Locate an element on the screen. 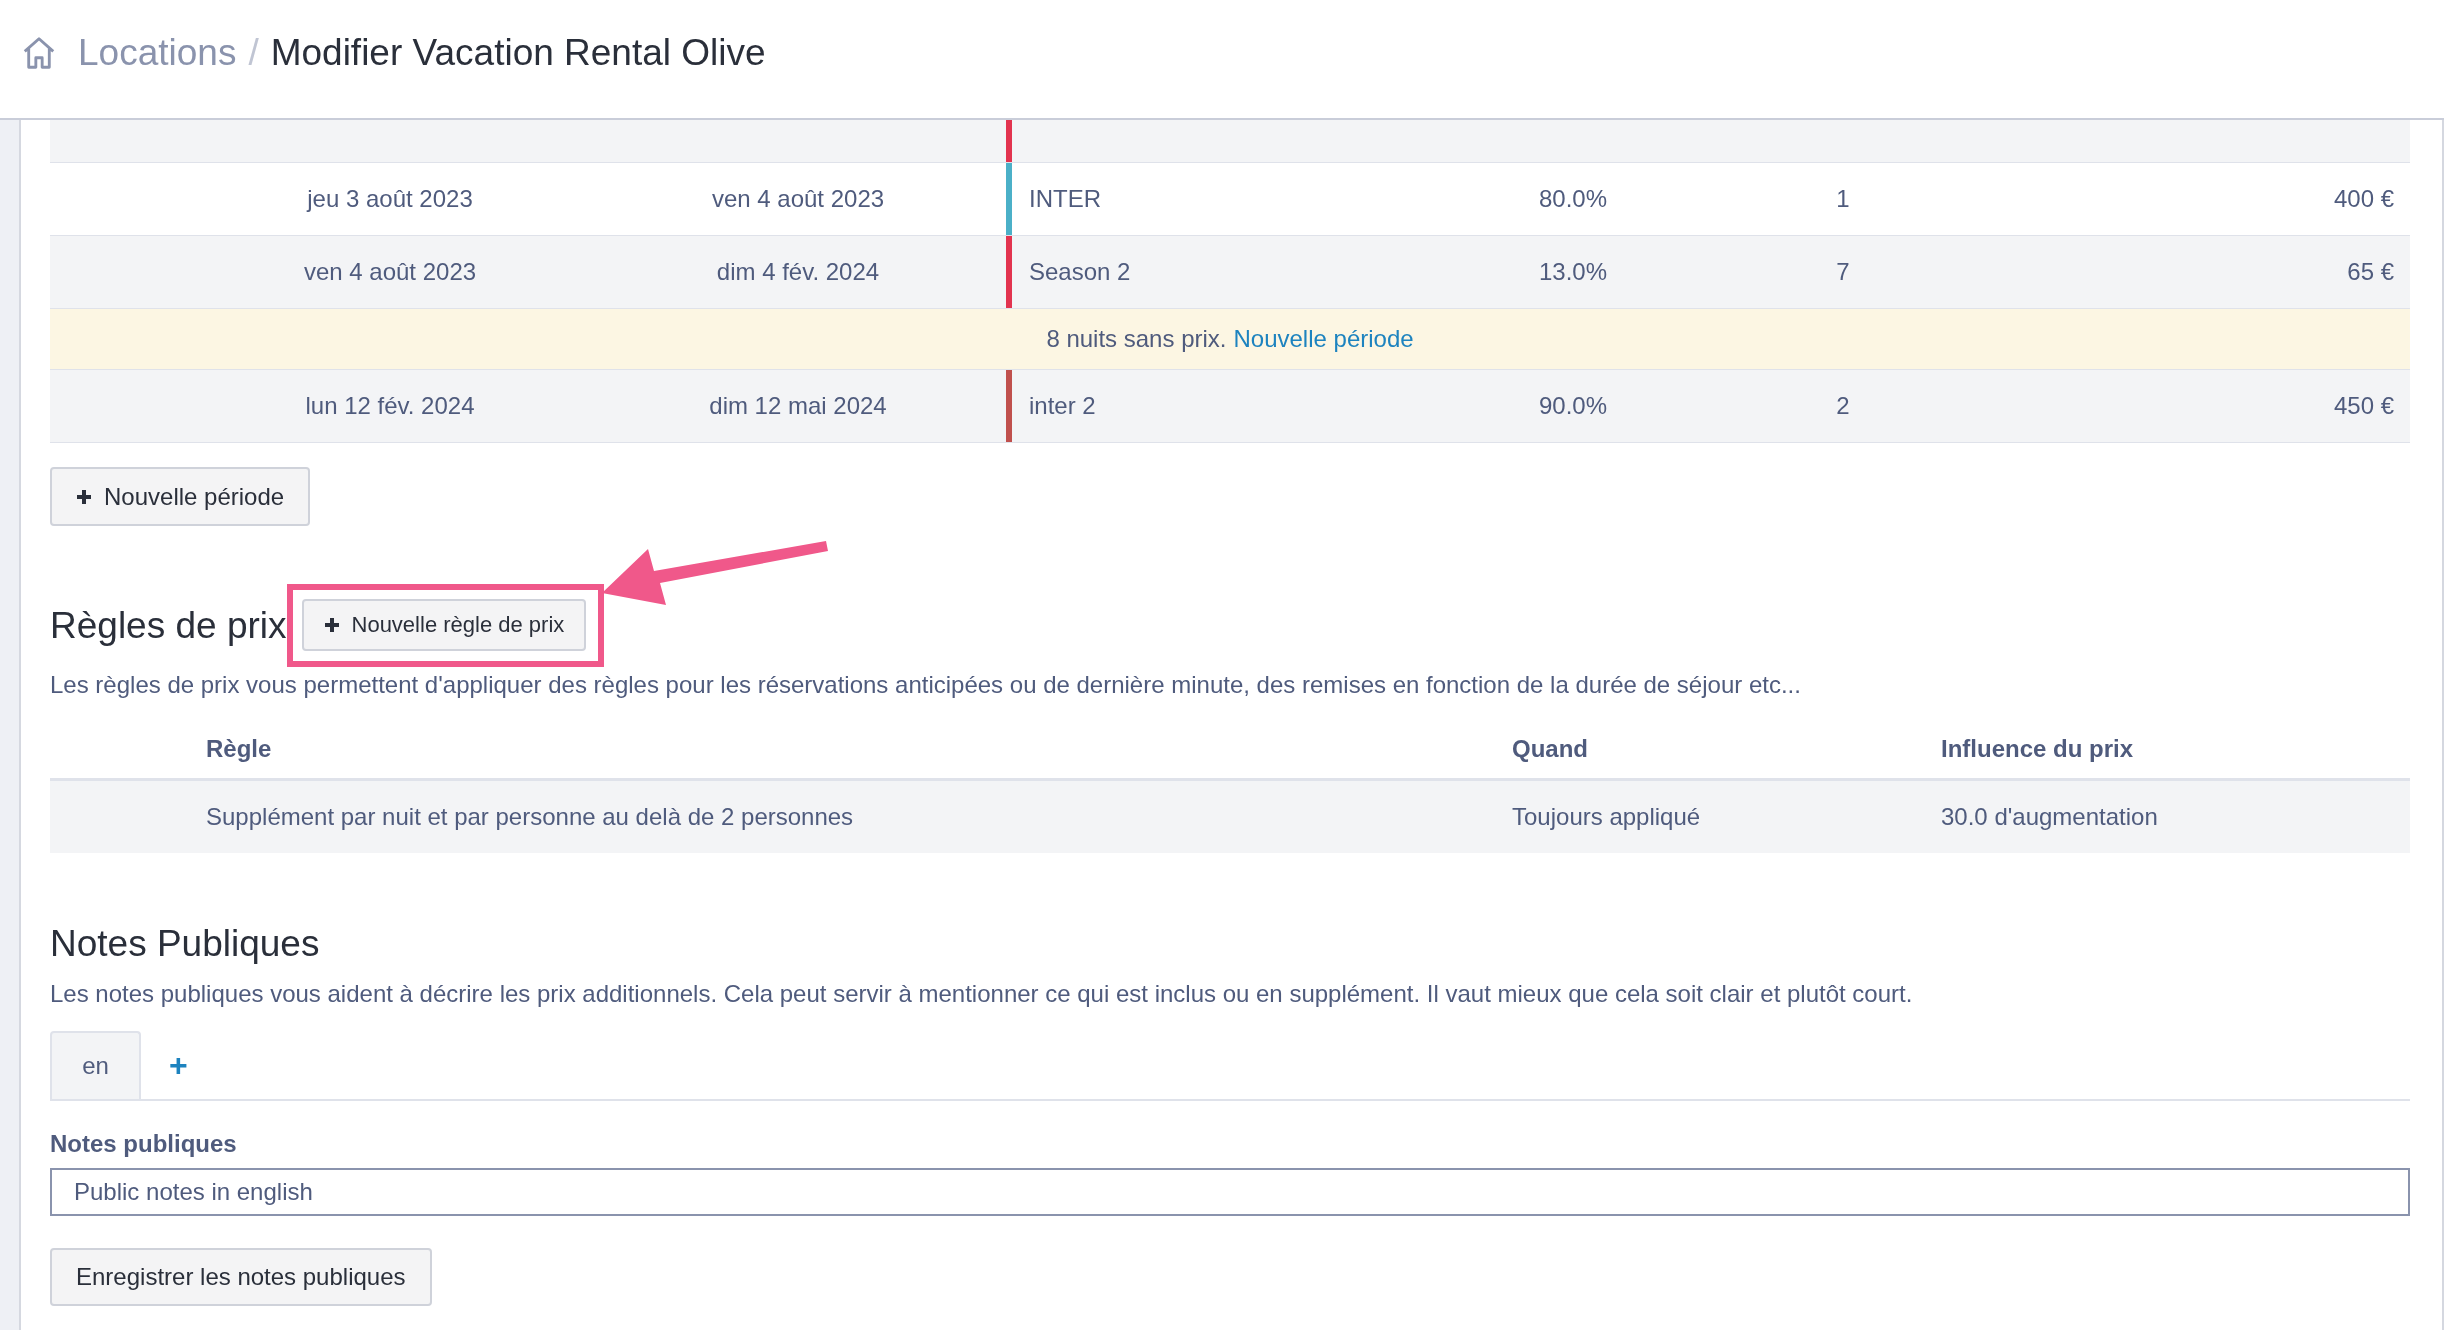  table-cell-text: 90.0% is located at coordinates (1572, 406).